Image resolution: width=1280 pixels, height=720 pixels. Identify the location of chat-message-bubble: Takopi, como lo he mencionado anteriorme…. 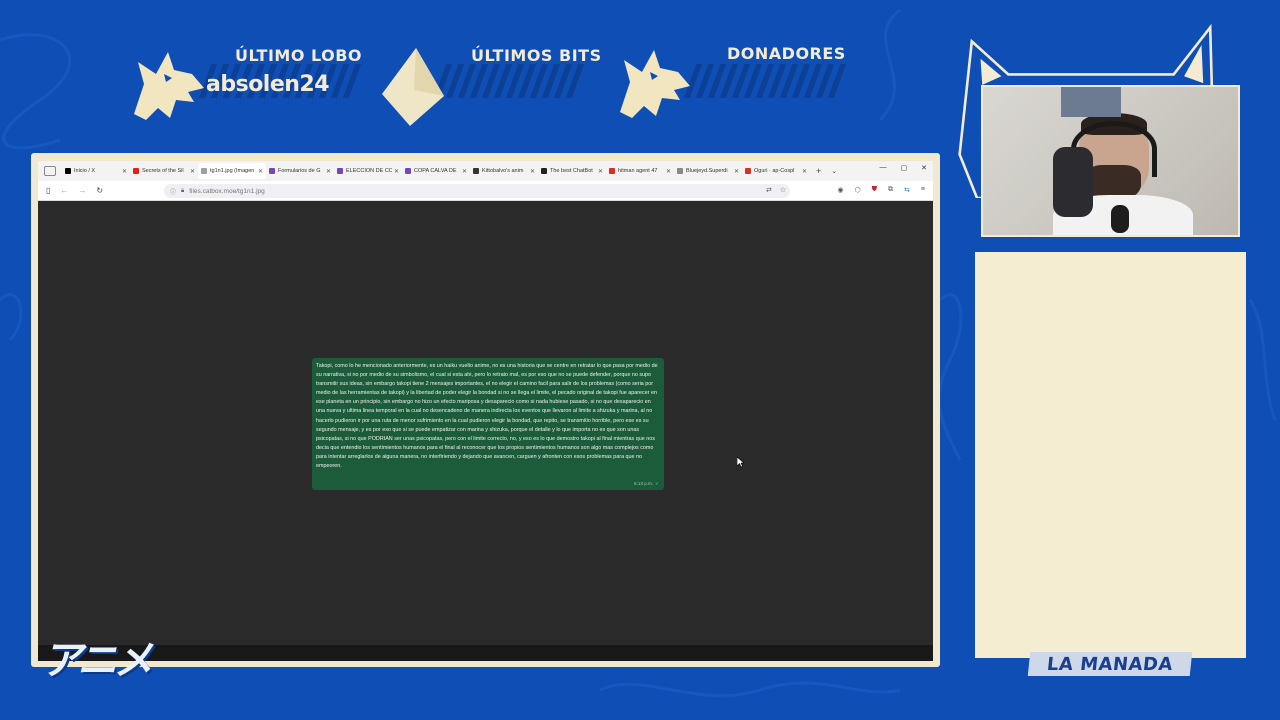
(488, 424).